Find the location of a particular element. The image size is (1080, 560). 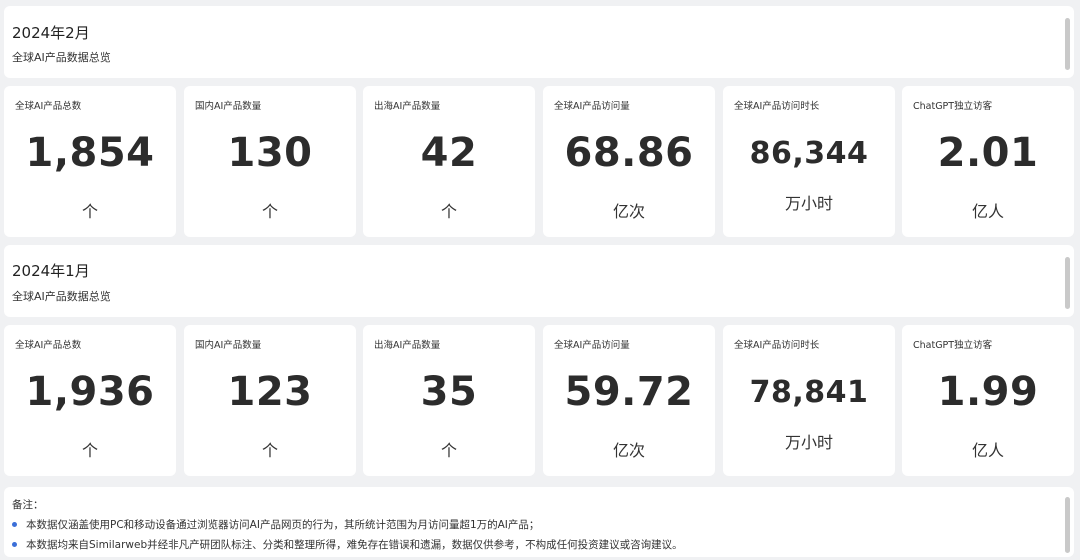

stat-card-total-products: 全球AI产品总数 1,936 个 is located at coordinates (90, 400).